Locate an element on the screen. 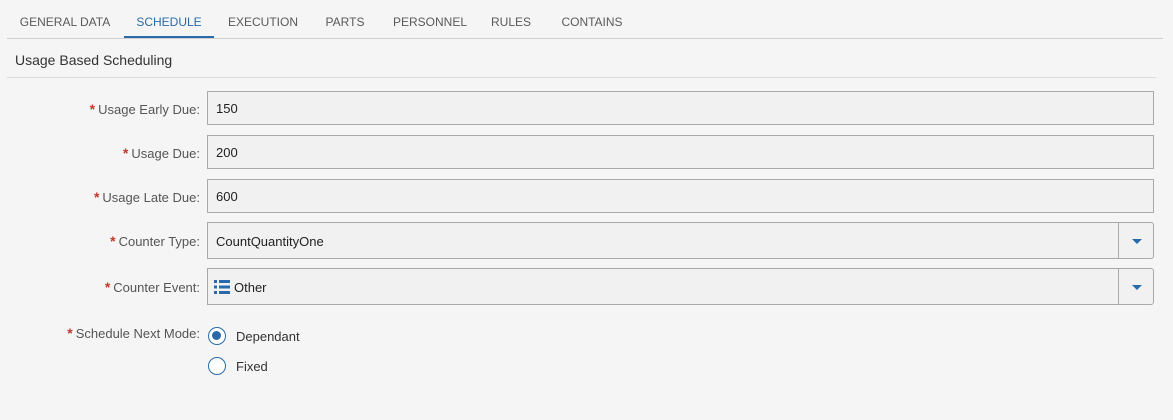 This screenshot has width=1173, height=420. tab-contains: CONTAINS is located at coordinates (592, 18).